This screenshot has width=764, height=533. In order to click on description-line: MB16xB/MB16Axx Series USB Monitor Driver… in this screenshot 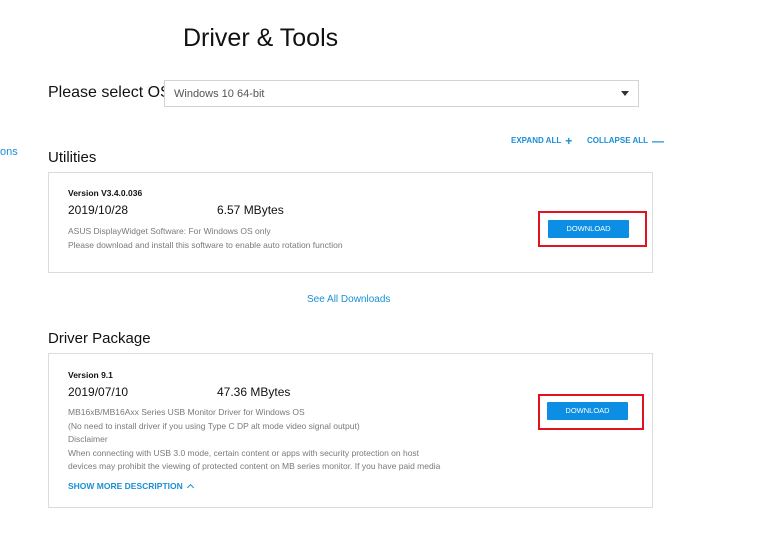, I will do `click(186, 412)`.